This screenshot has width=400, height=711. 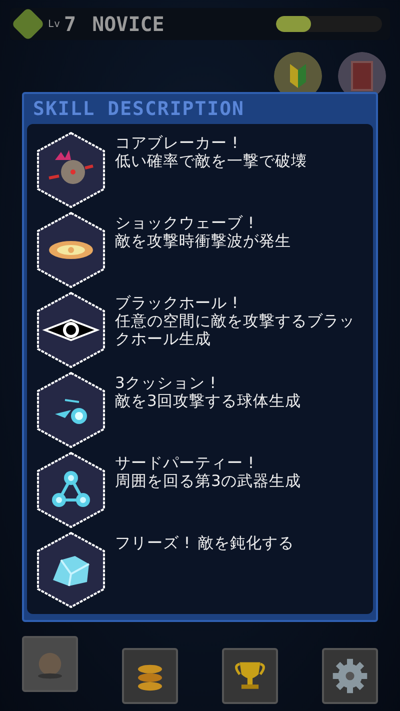 What do you see at coordinates (70, 24) in the screenshot?
I see `level-number: 7` at bounding box center [70, 24].